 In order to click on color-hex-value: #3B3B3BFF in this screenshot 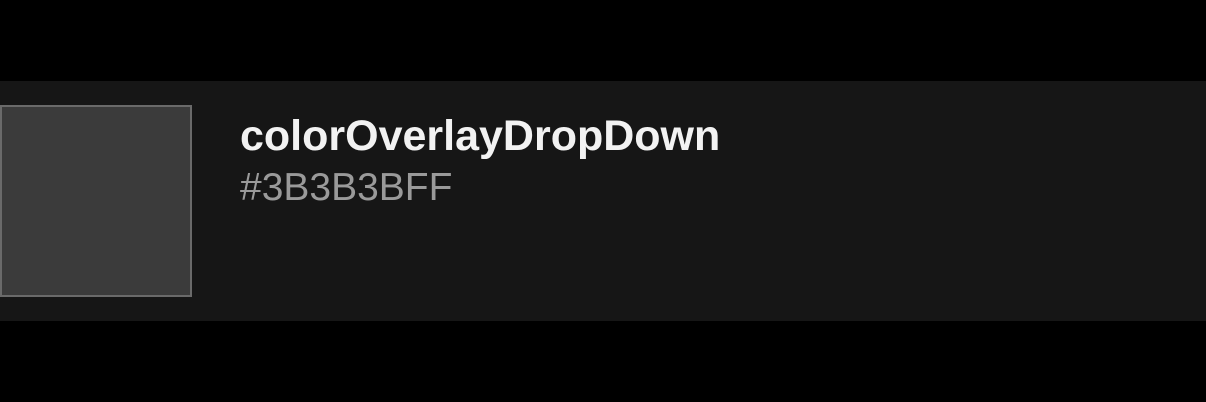, I will do `click(346, 187)`.